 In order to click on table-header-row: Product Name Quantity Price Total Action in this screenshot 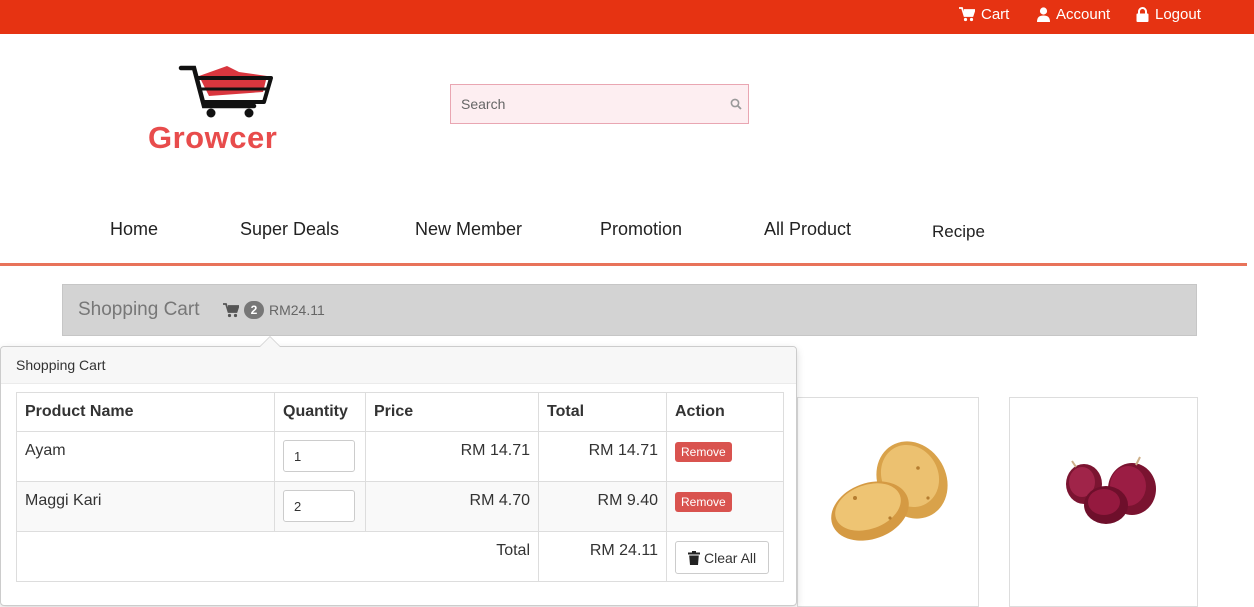, I will do `click(400, 412)`.